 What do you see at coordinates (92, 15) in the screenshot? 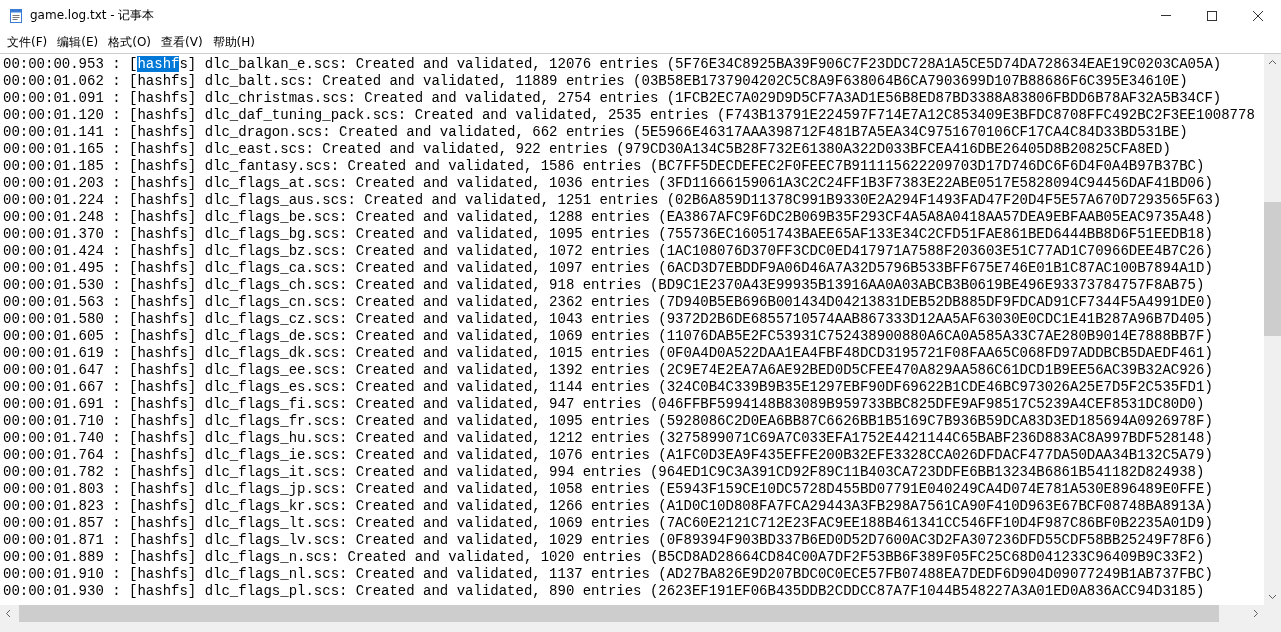
I see `window-title: game.log.txt - 记事本` at bounding box center [92, 15].